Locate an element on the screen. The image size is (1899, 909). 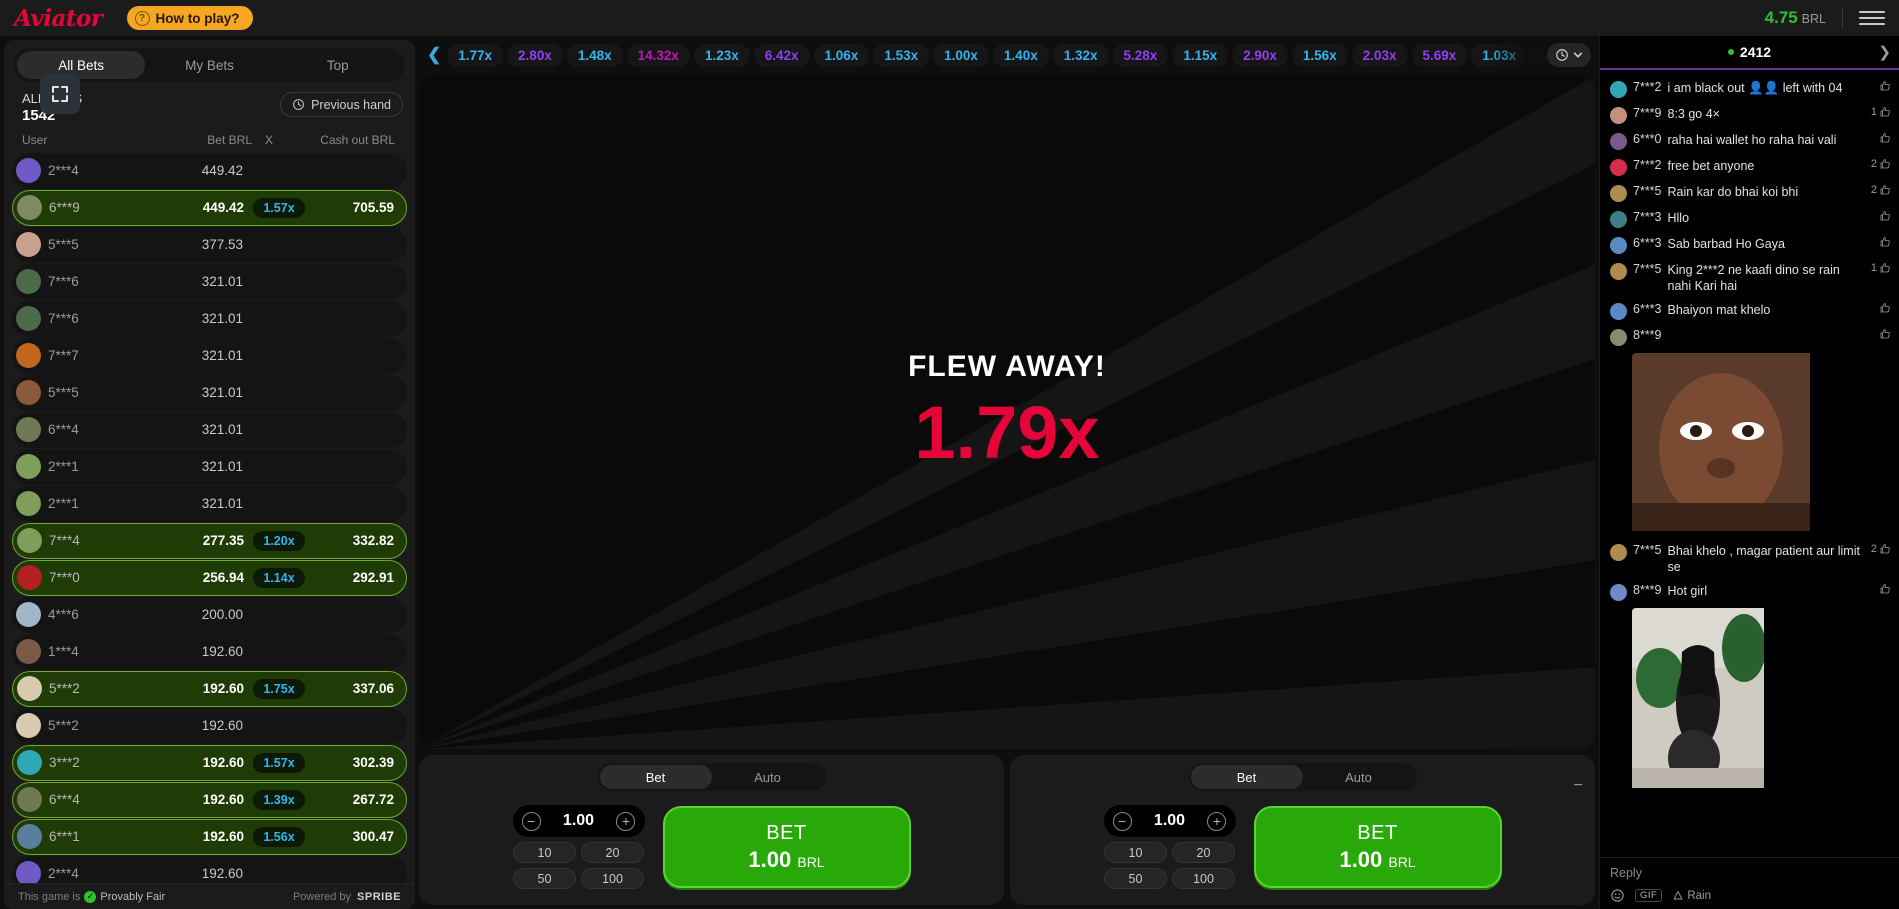
previous-hand-button: Previous hand is located at coordinates (341, 104).